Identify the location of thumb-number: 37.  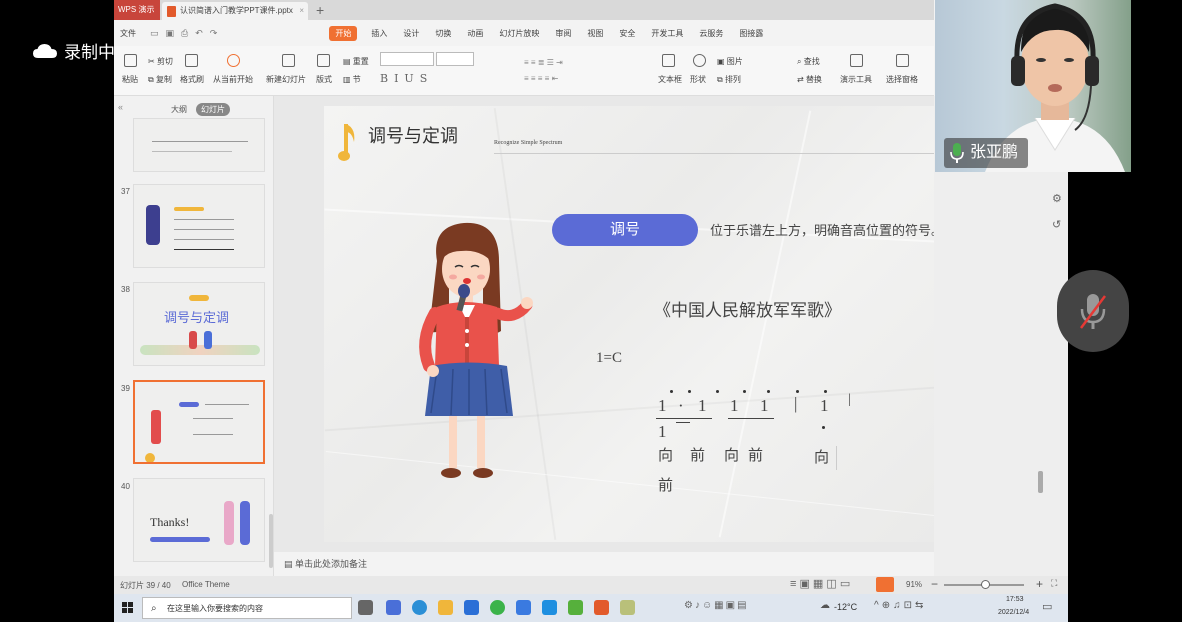
(125, 191).